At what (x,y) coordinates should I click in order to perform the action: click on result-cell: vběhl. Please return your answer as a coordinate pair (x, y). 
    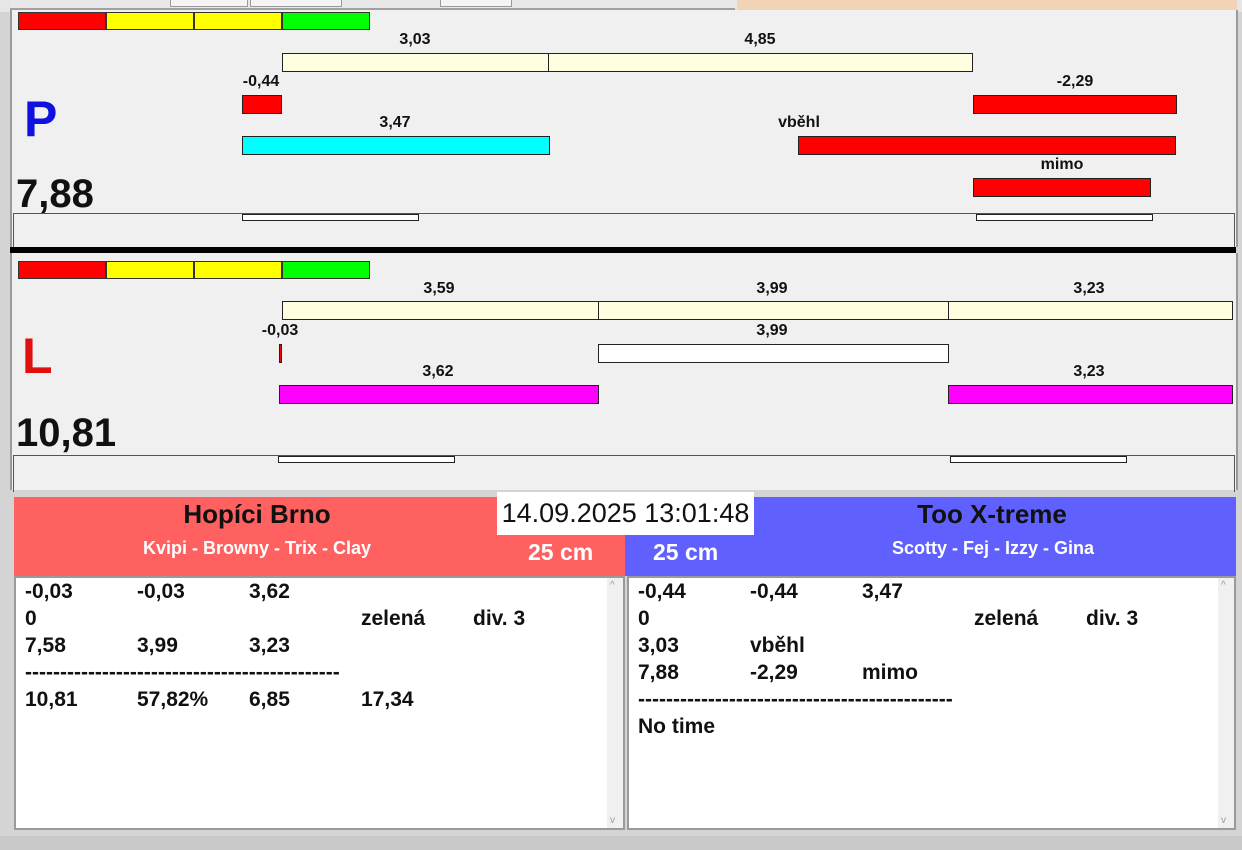
    Looking at the image, I should click on (777, 645).